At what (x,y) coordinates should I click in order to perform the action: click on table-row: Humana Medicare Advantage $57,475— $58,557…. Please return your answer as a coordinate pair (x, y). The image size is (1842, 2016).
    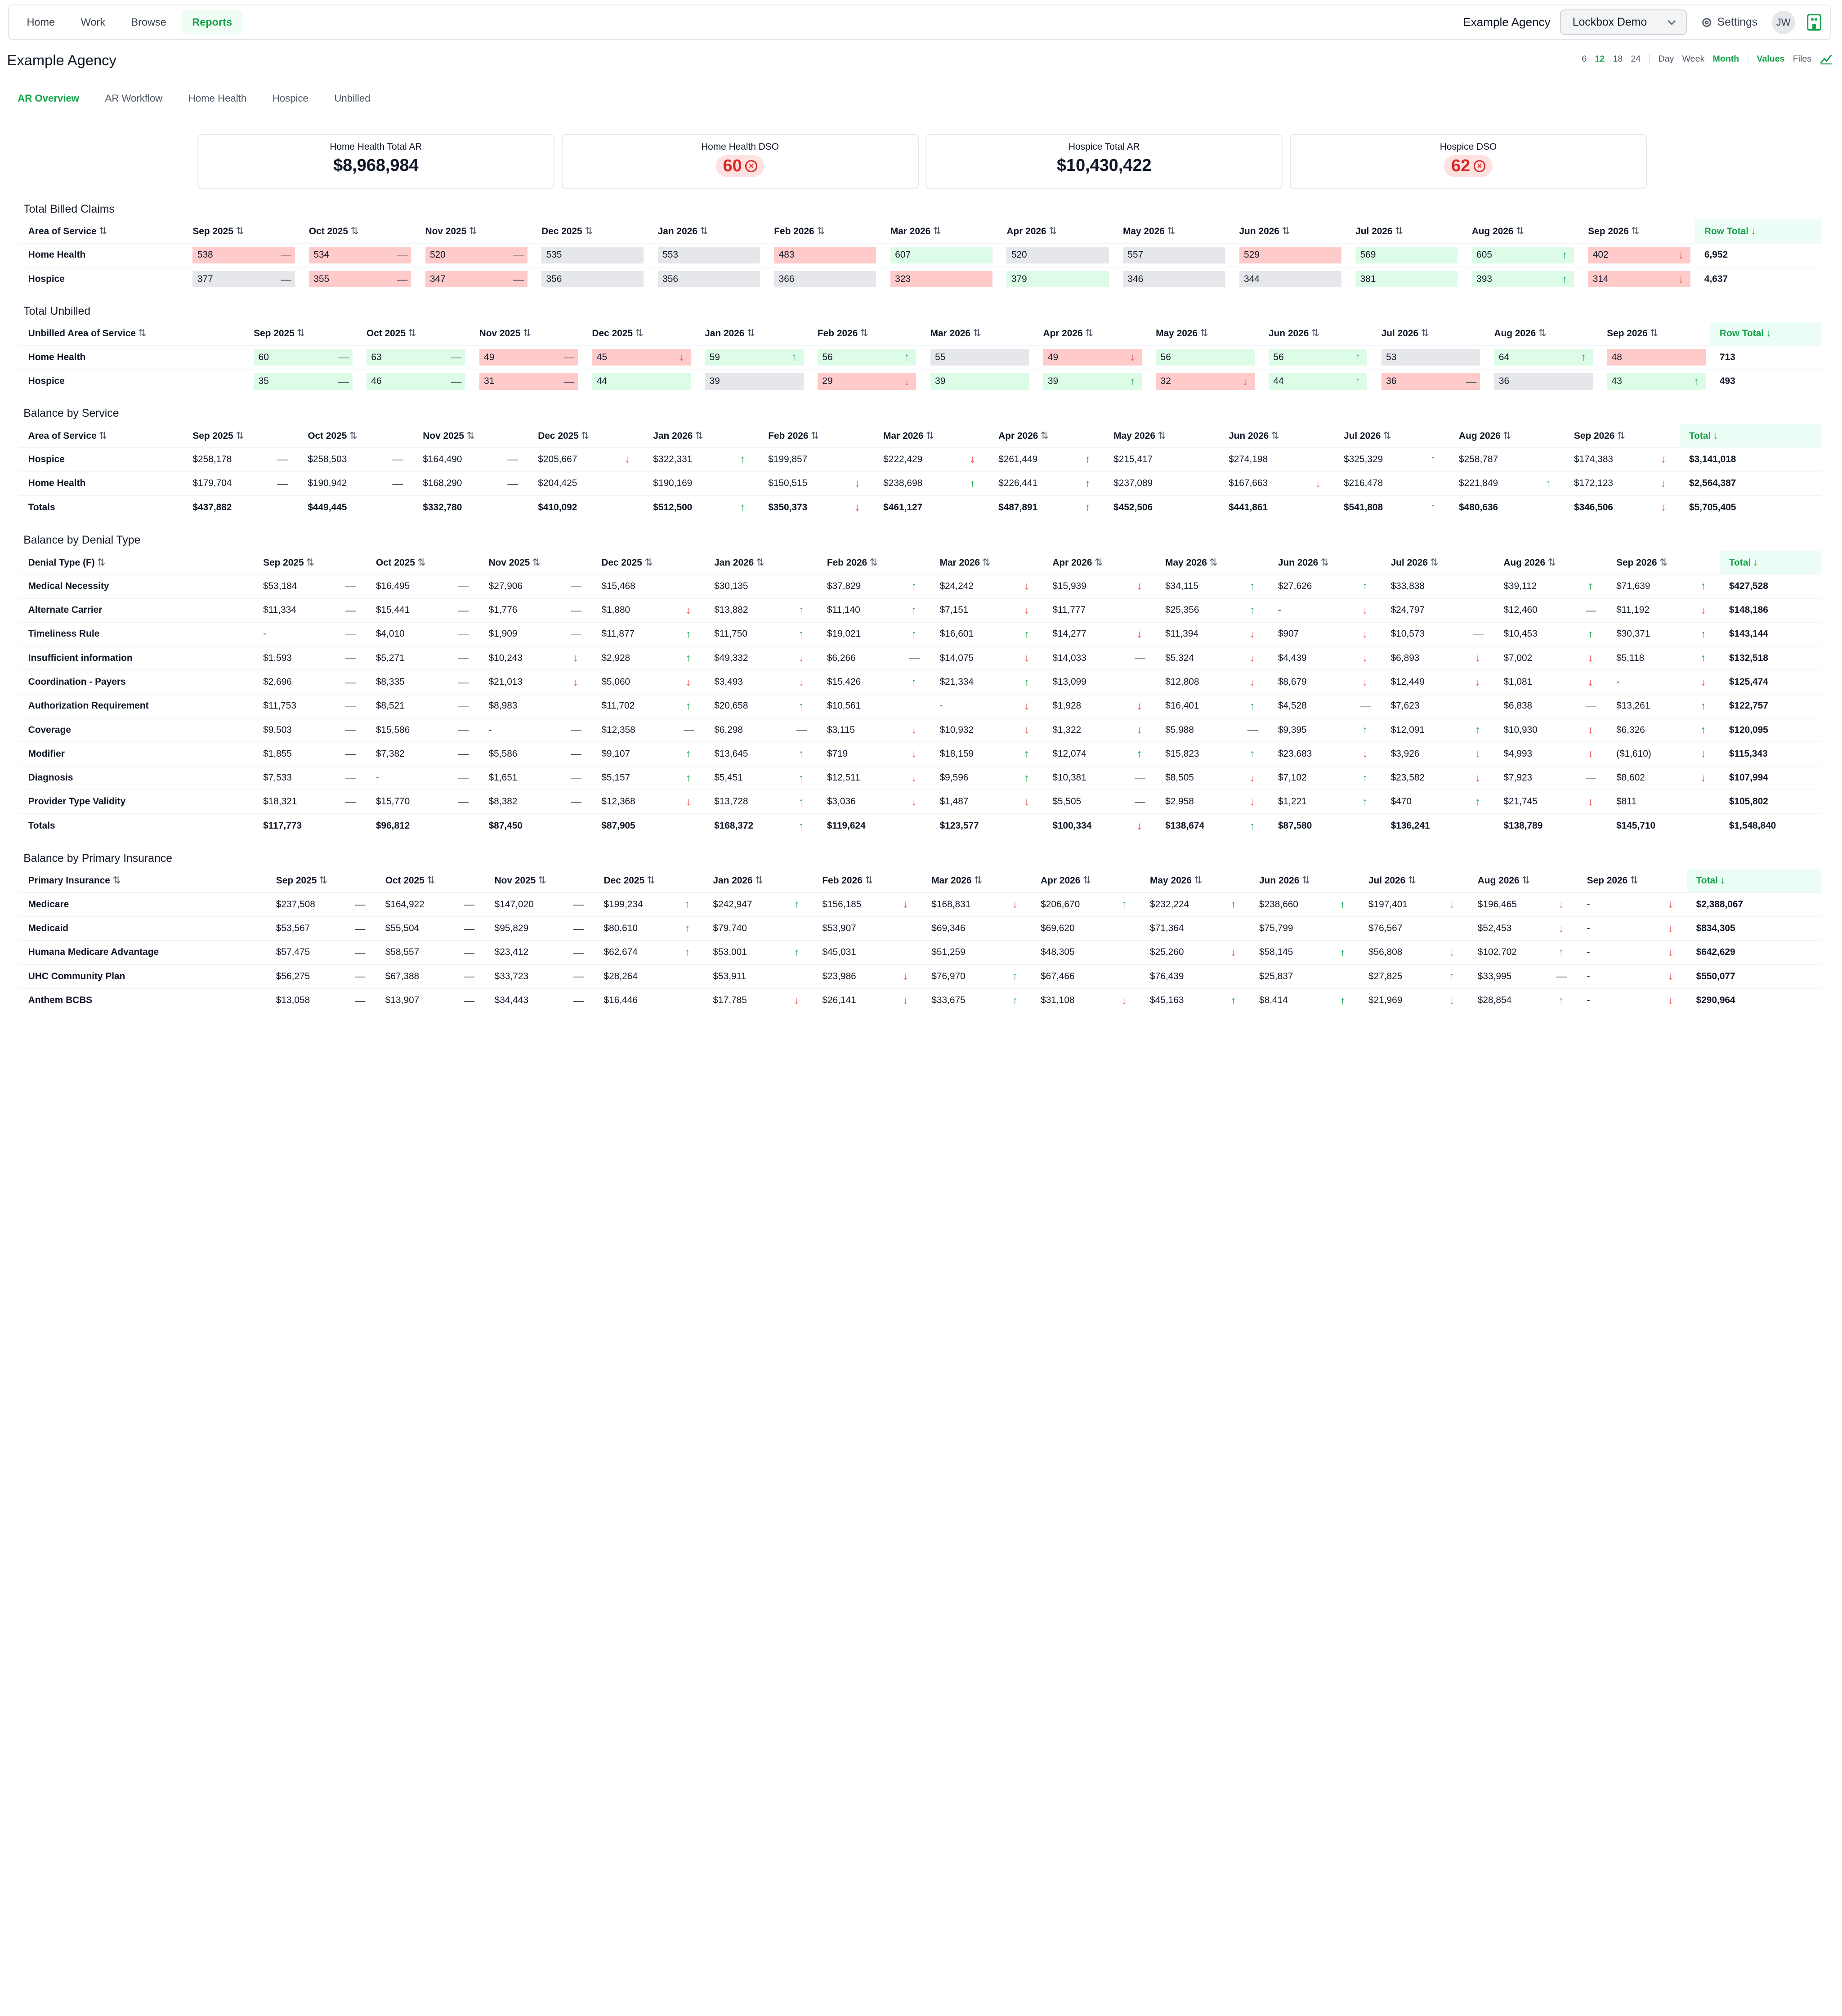
    Looking at the image, I should click on (919, 952).